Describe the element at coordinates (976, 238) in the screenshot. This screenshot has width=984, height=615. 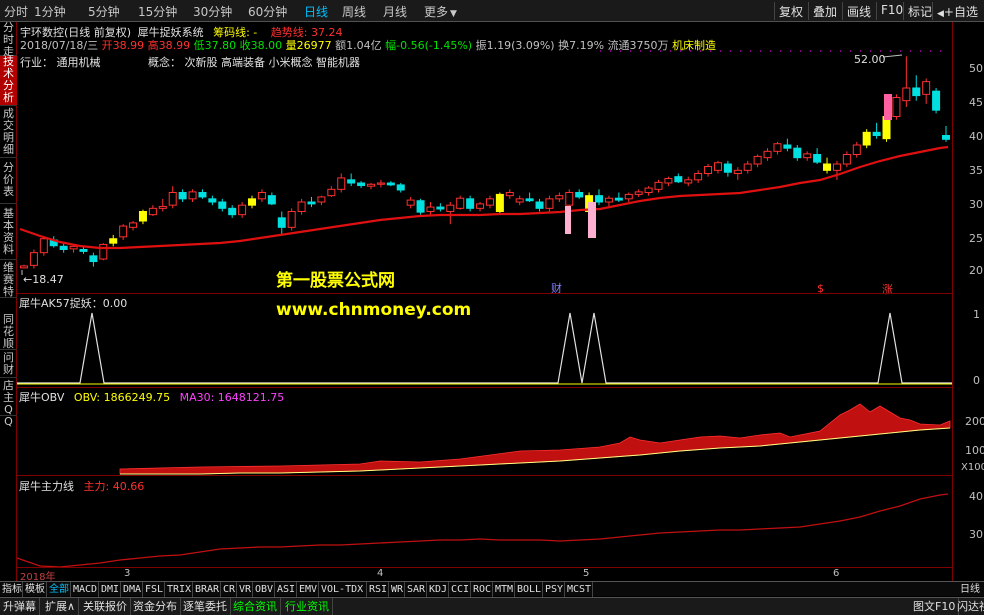
I see `price-tick: 25` at that location.